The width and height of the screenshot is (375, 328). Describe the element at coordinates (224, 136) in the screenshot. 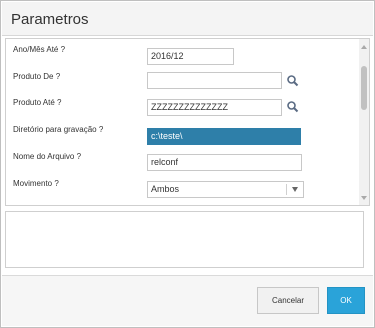

I see `diretorio-input: c:\teste\` at that location.